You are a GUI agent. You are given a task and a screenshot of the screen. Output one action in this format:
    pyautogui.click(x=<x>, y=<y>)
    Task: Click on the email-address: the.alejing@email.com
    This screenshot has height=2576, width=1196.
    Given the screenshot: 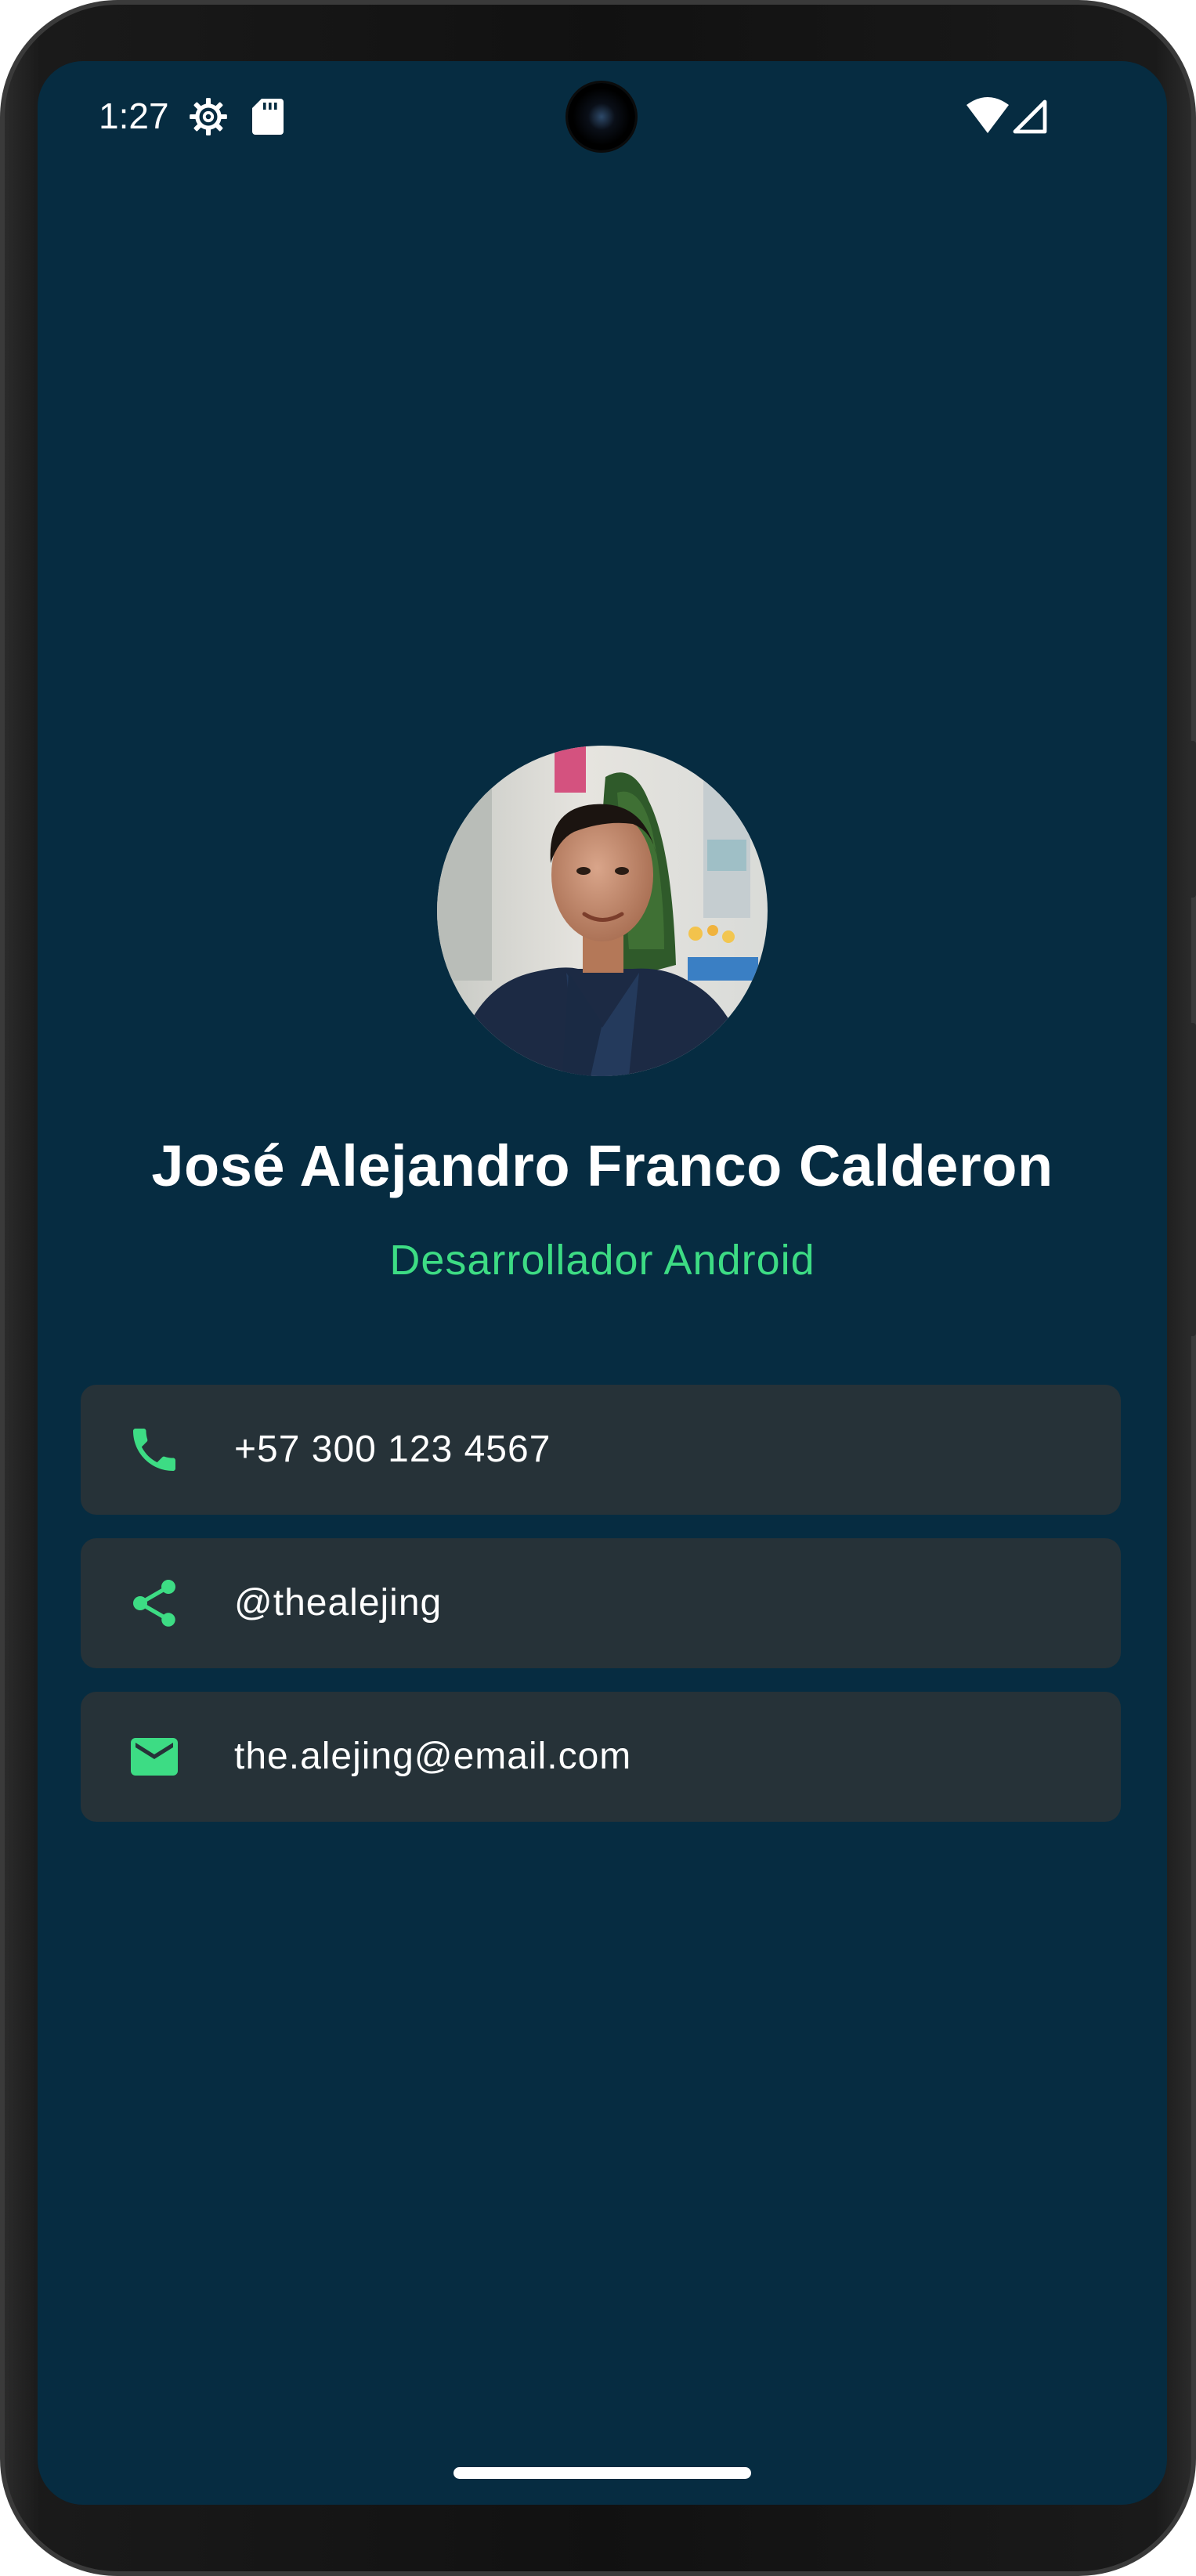 What is the action you would take?
    pyautogui.click(x=433, y=1756)
    